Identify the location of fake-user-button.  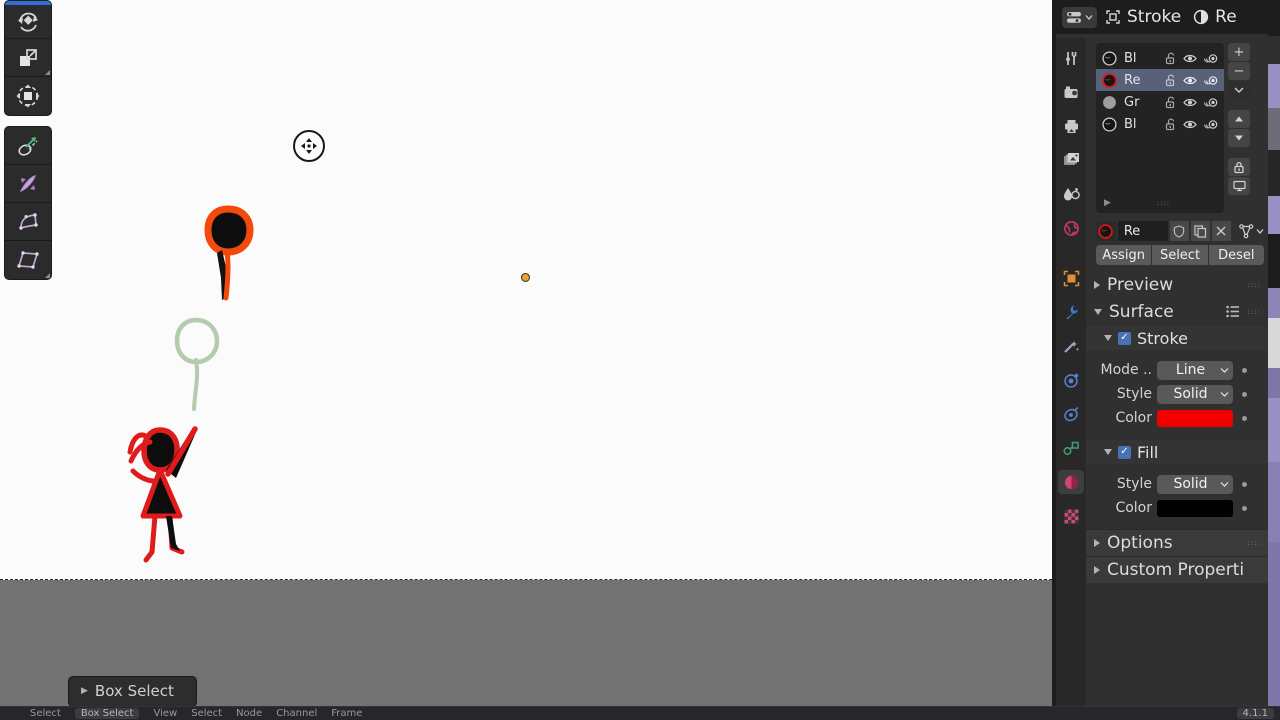
(1179, 231).